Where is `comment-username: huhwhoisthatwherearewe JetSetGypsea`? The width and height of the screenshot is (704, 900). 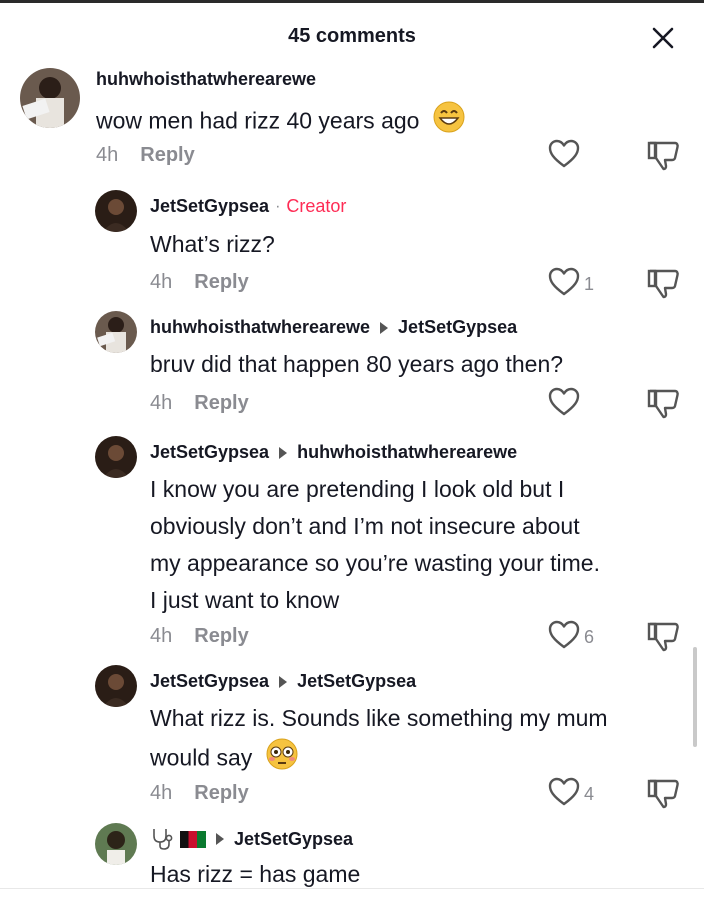
comment-username: huhwhoisthatwherearewe JetSetGypsea is located at coordinates (333, 327).